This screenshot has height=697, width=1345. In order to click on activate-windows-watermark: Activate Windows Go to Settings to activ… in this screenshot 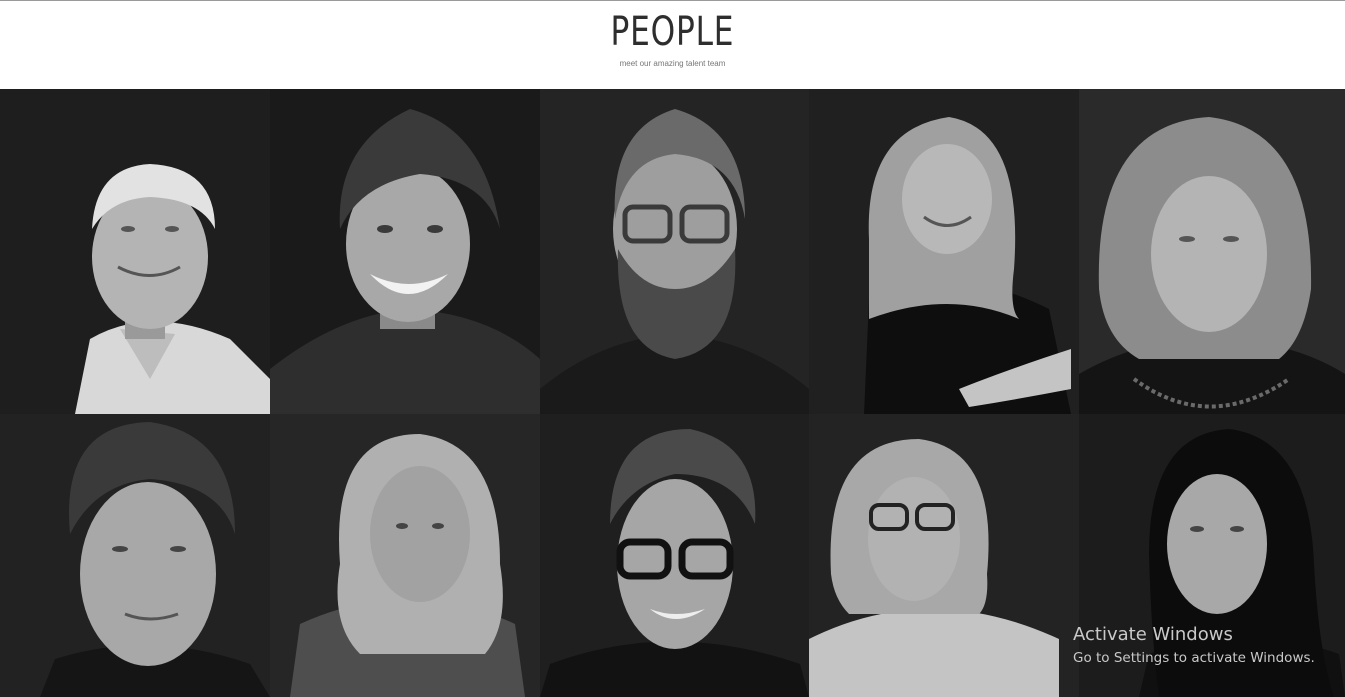, I will do `click(1194, 646)`.